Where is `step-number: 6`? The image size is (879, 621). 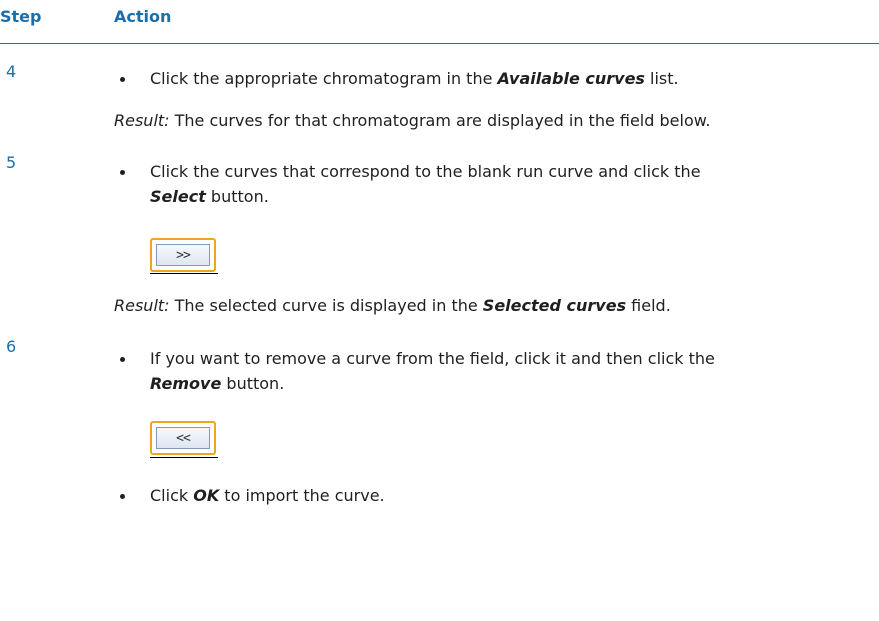 step-number: 6 is located at coordinates (11, 346).